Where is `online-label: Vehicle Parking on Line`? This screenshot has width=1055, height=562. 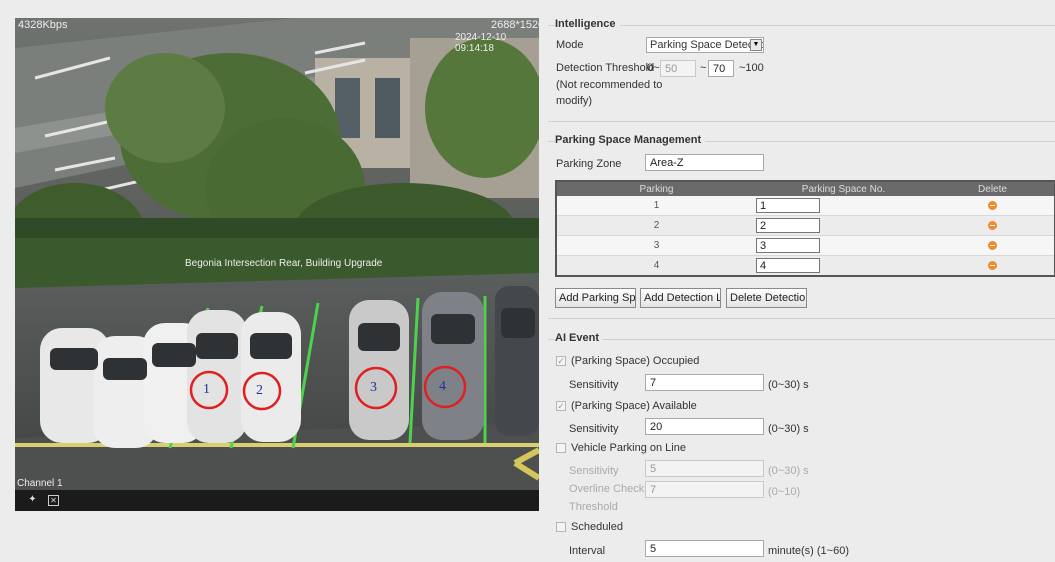
online-label: Vehicle Parking on Line is located at coordinates (628, 448).